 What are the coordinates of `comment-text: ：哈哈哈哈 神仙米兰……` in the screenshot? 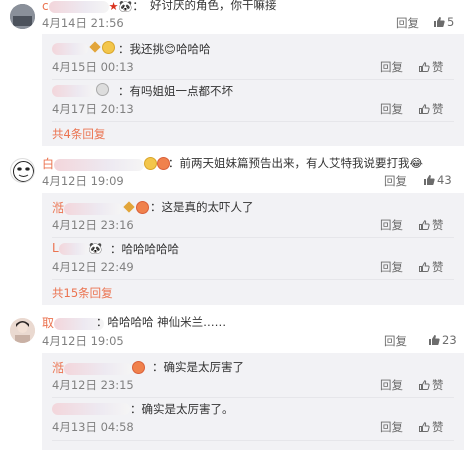 It's located at (161, 322).